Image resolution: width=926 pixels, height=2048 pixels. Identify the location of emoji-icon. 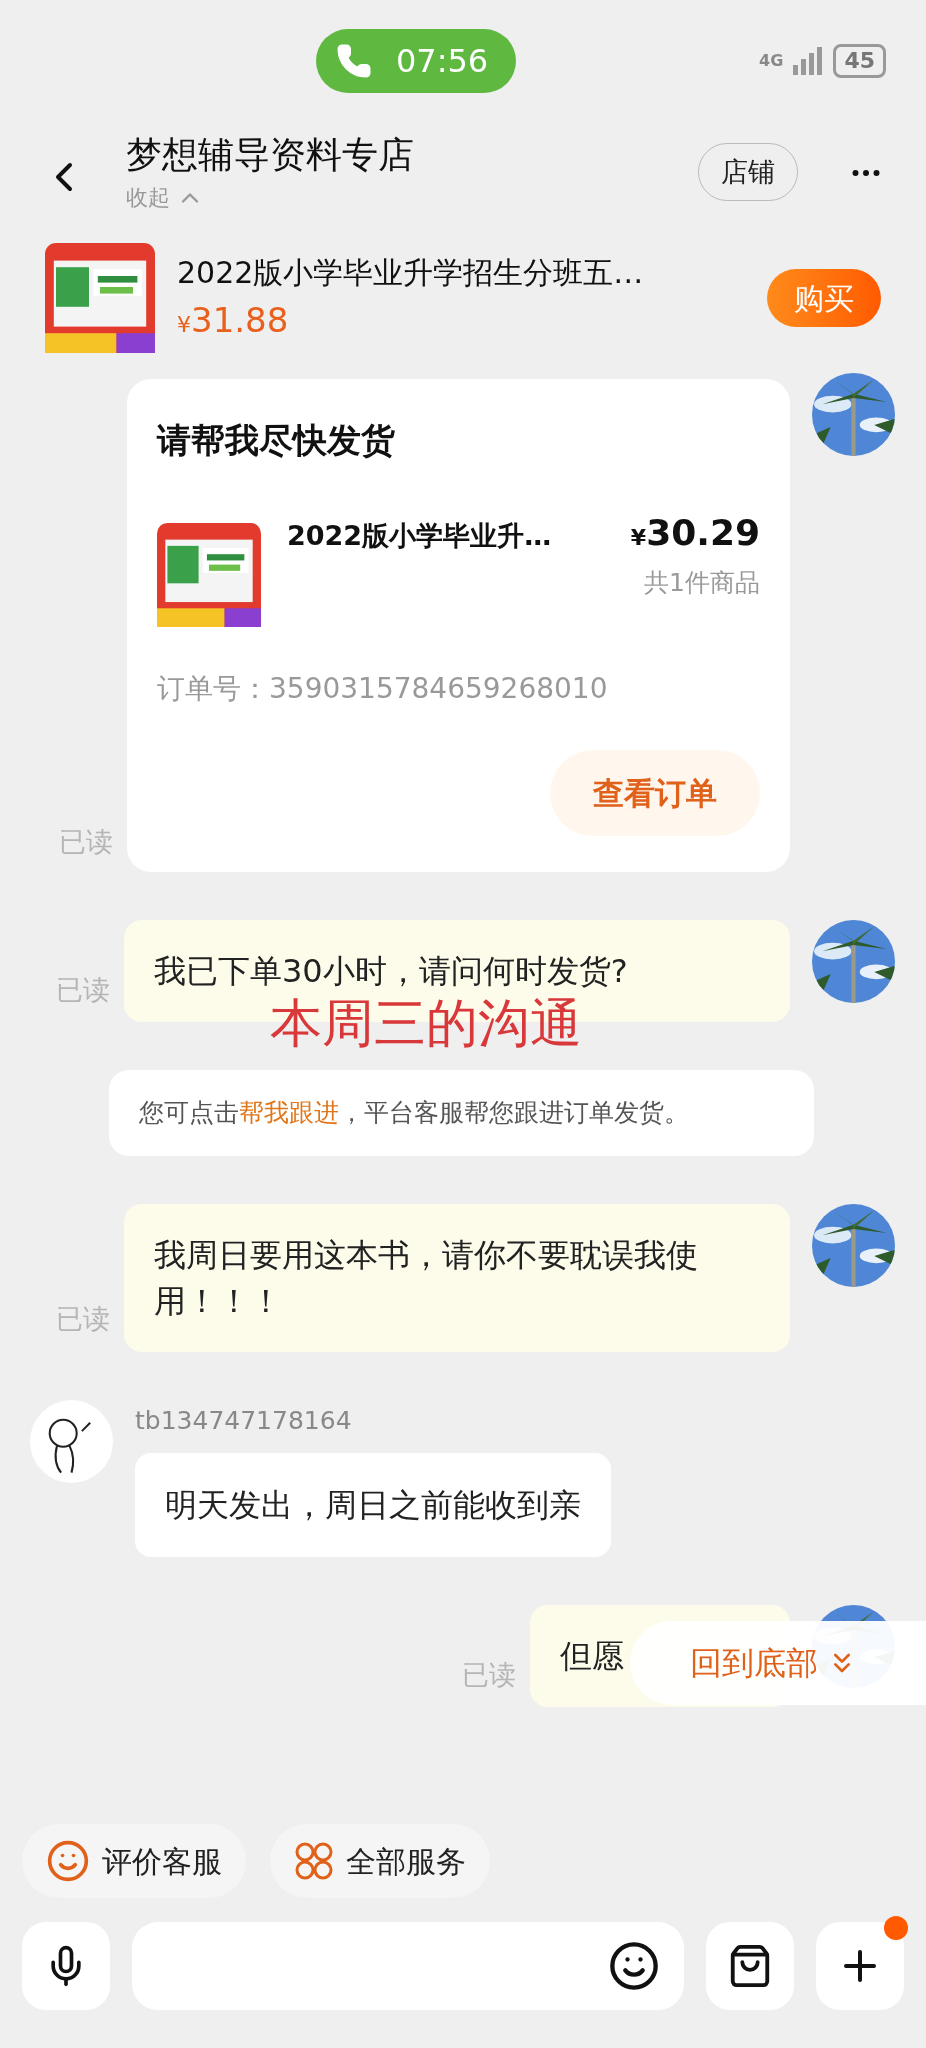
(634, 1966).